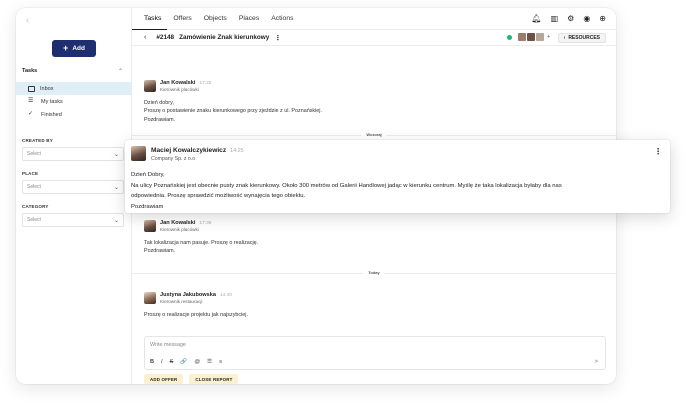 The height and width of the screenshot is (407, 690). I want to click on created-by-label: CREATED BY, so click(37, 140).